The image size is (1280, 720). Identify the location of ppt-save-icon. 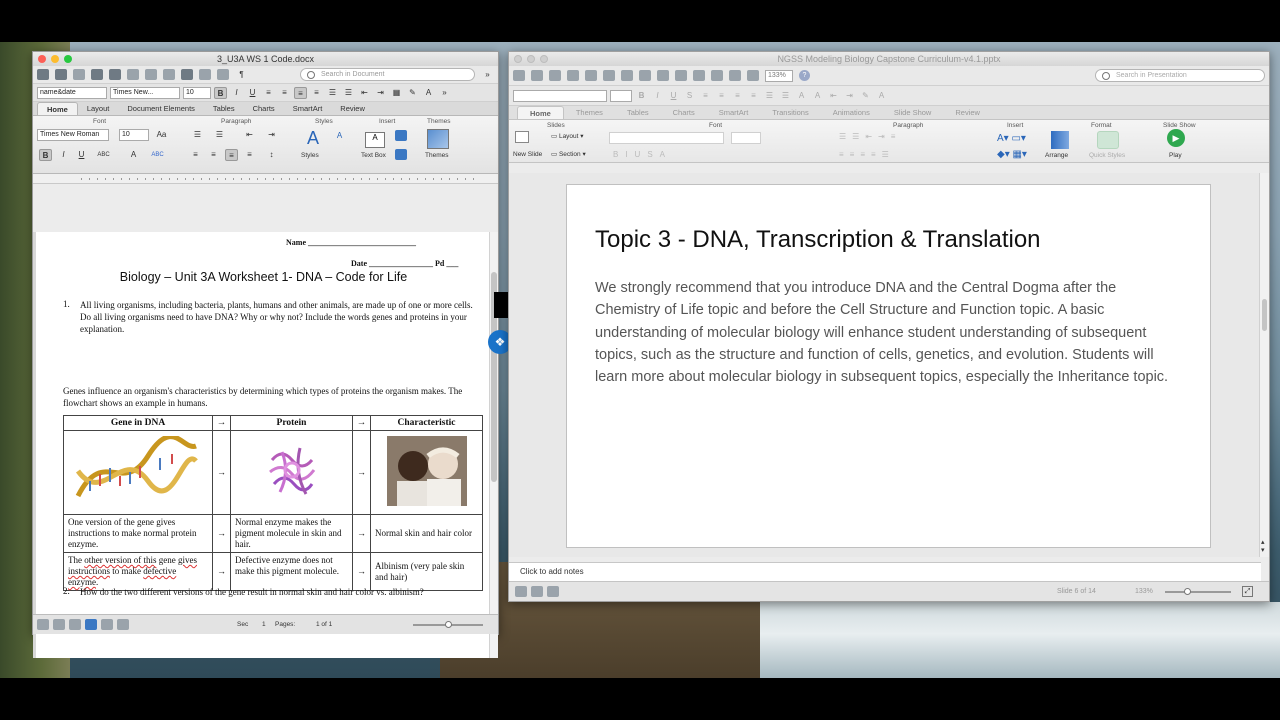
(573, 75).